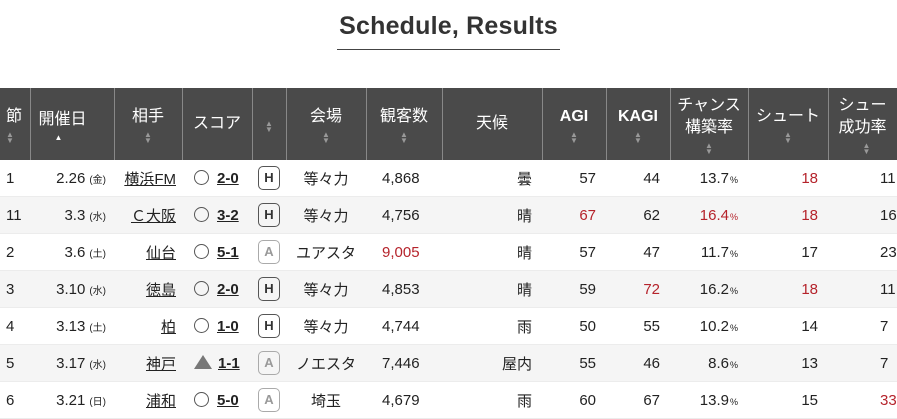 Image resolution: width=897 pixels, height=419 pixels. What do you see at coordinates (326, 326) in the screenshot?
I see `cell-venue: 等々力` at bounding box center [326, 326].